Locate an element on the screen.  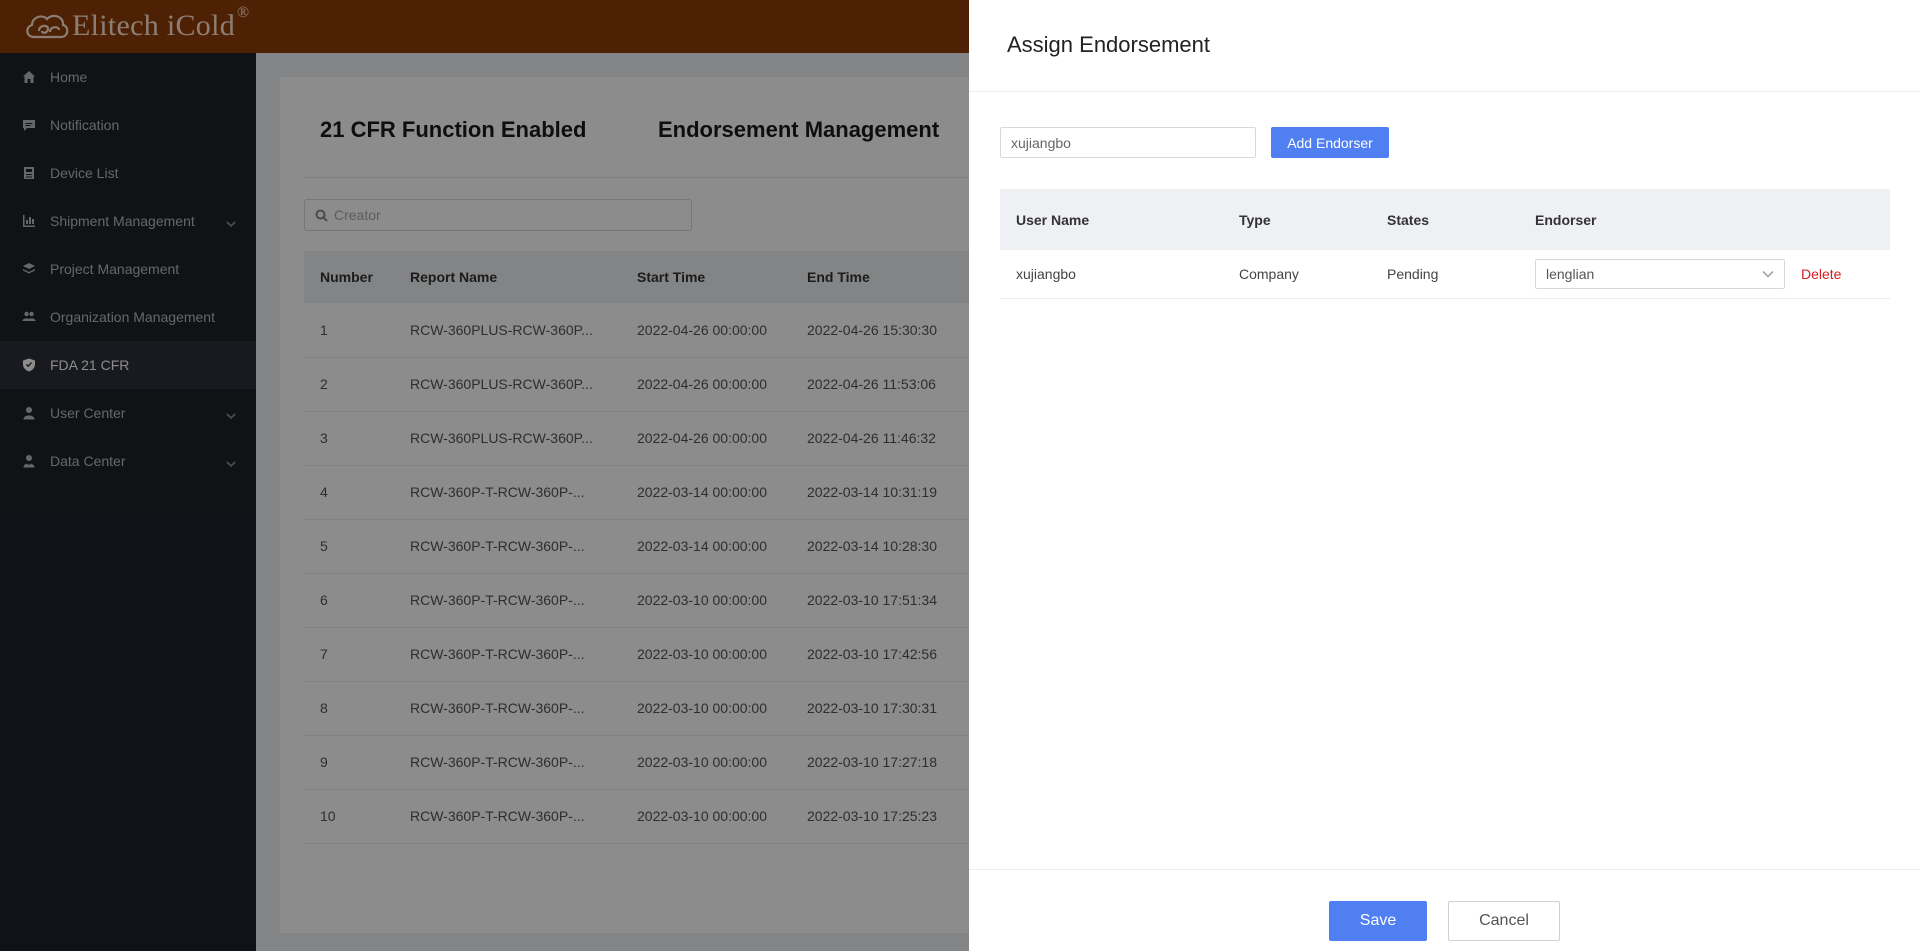
type-cell: Company is located at coordinates (1297, 274).